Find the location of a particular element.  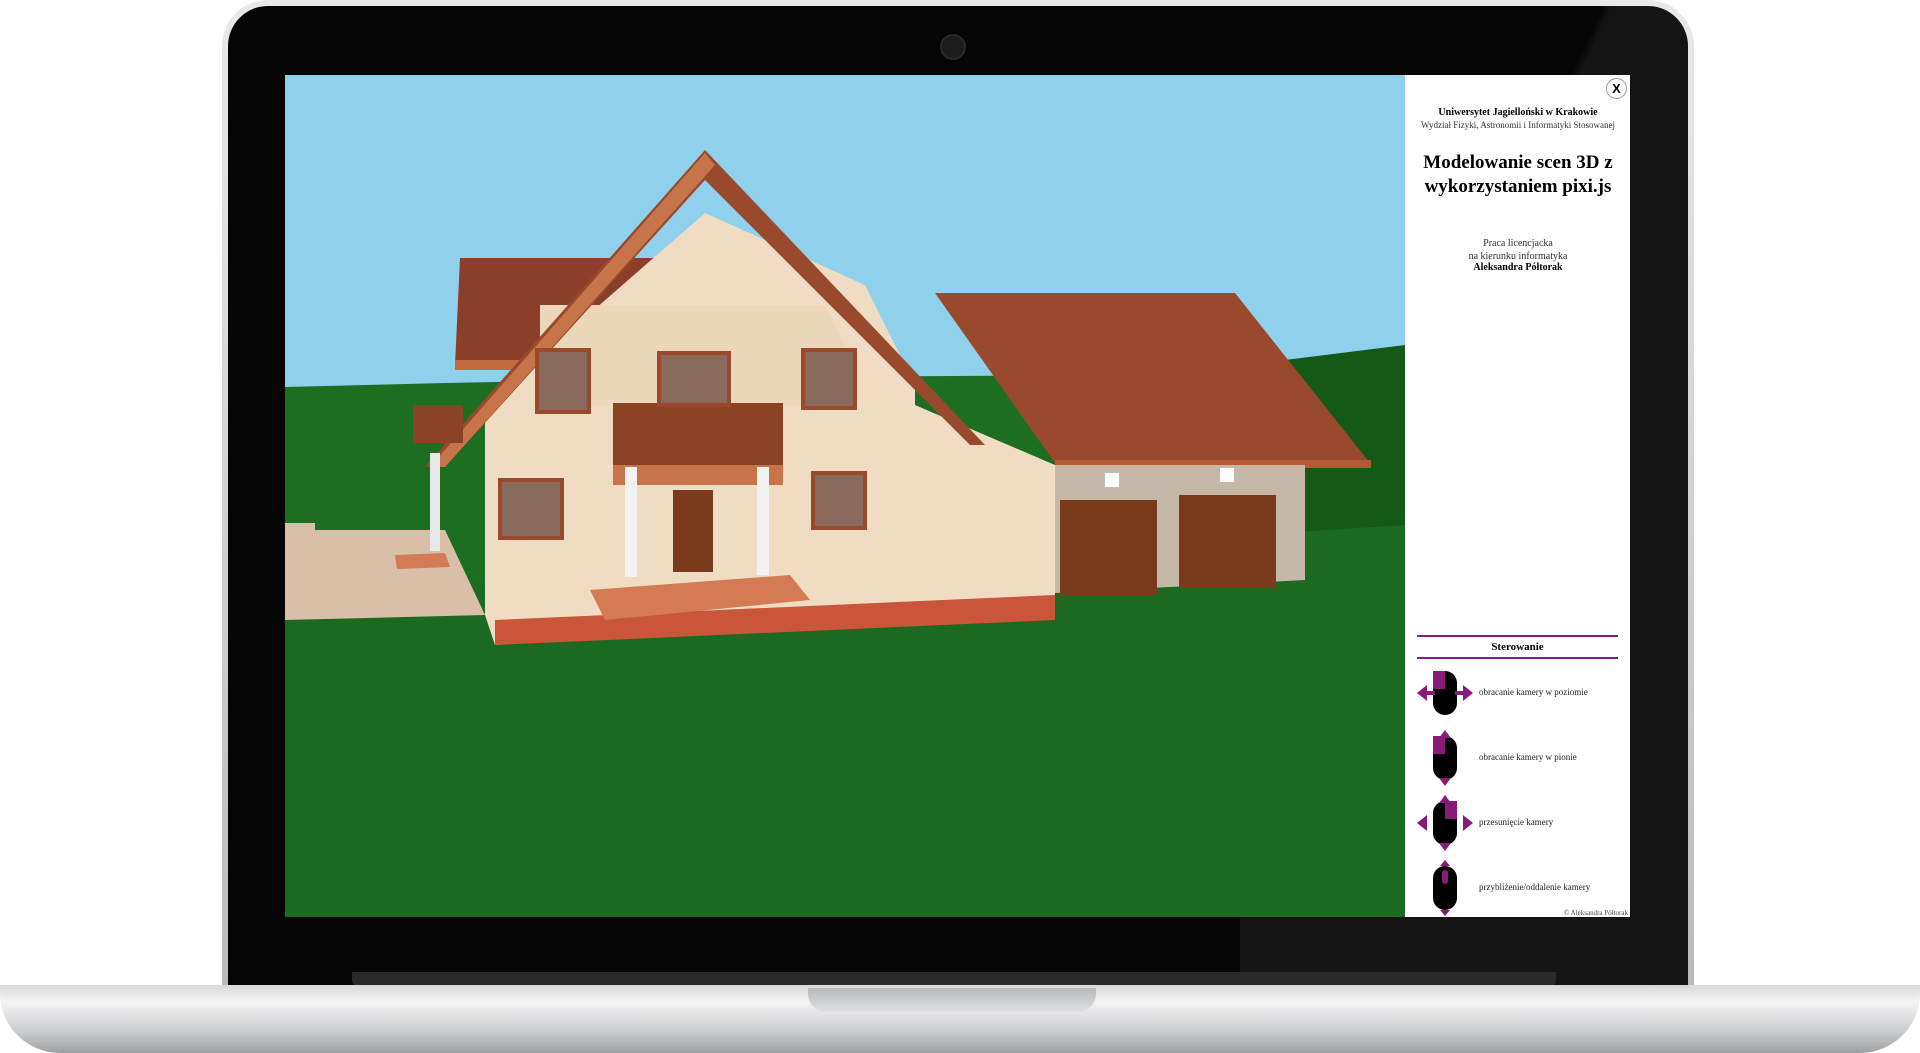

copyright: © Aleksandra Półtorak is located at coordinates (1595, 913).